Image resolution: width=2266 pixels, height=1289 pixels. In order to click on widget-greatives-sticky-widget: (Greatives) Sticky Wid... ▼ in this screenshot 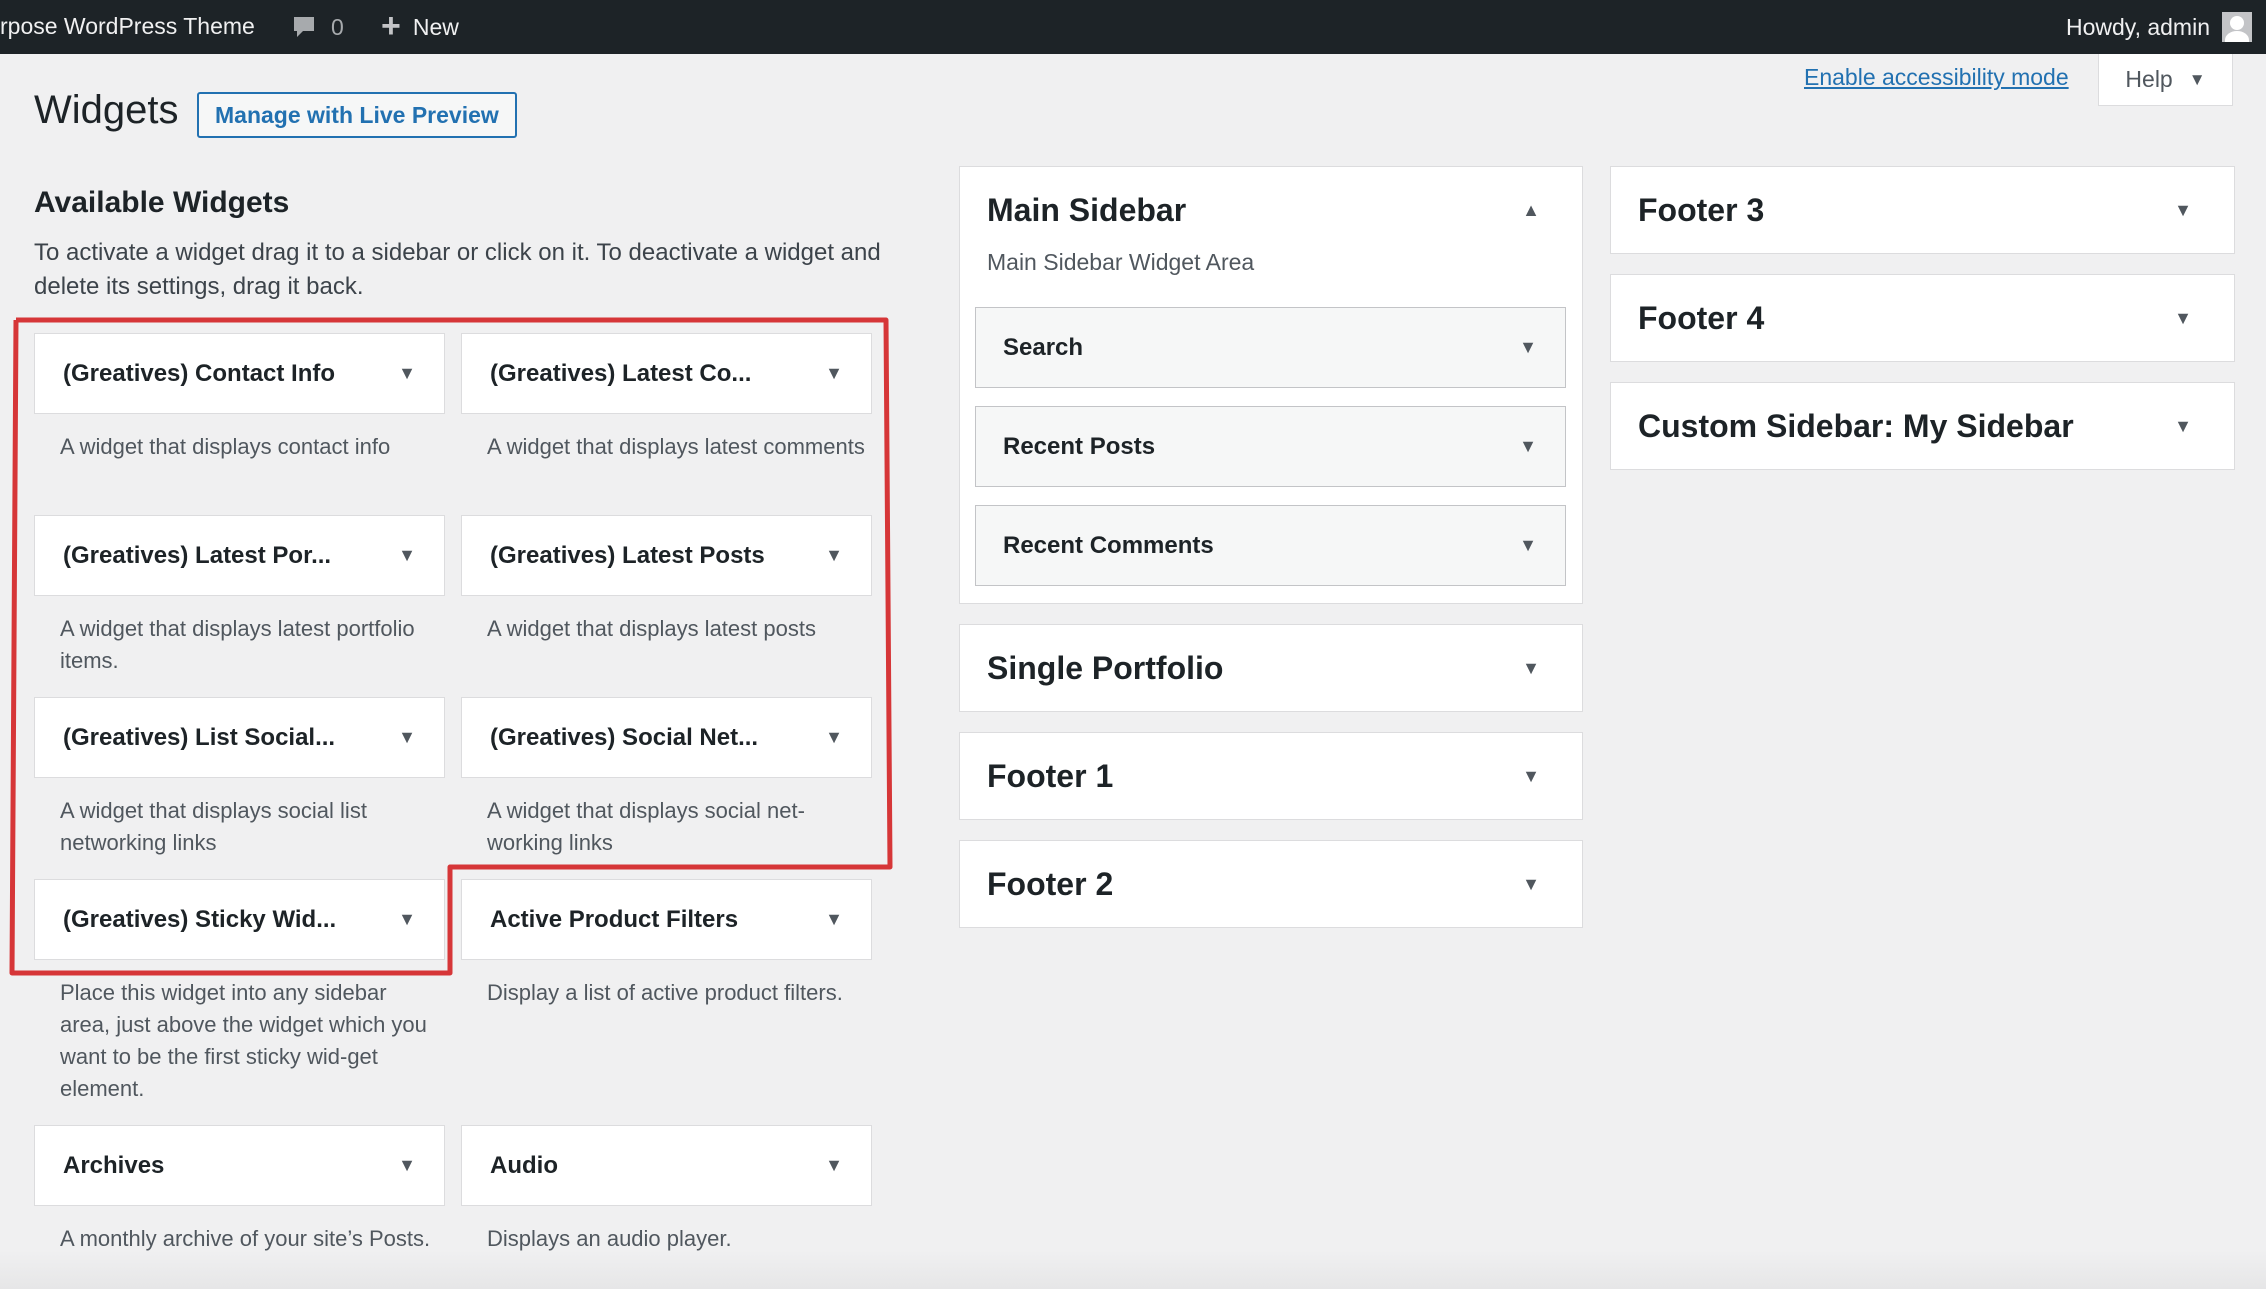, I will do `click(239, 919)`.